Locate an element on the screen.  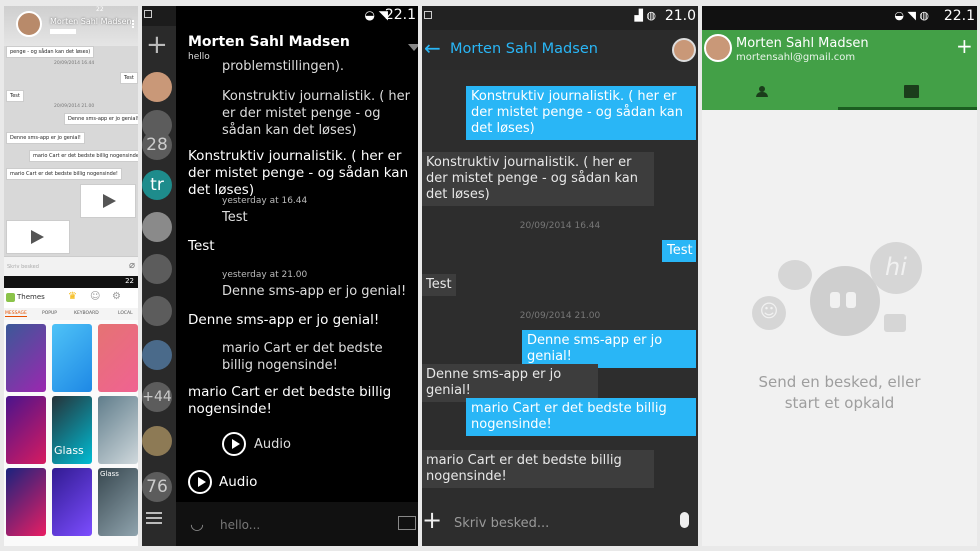
empty-state-line: Send en besked, eller is located at coordinates (839, 382).